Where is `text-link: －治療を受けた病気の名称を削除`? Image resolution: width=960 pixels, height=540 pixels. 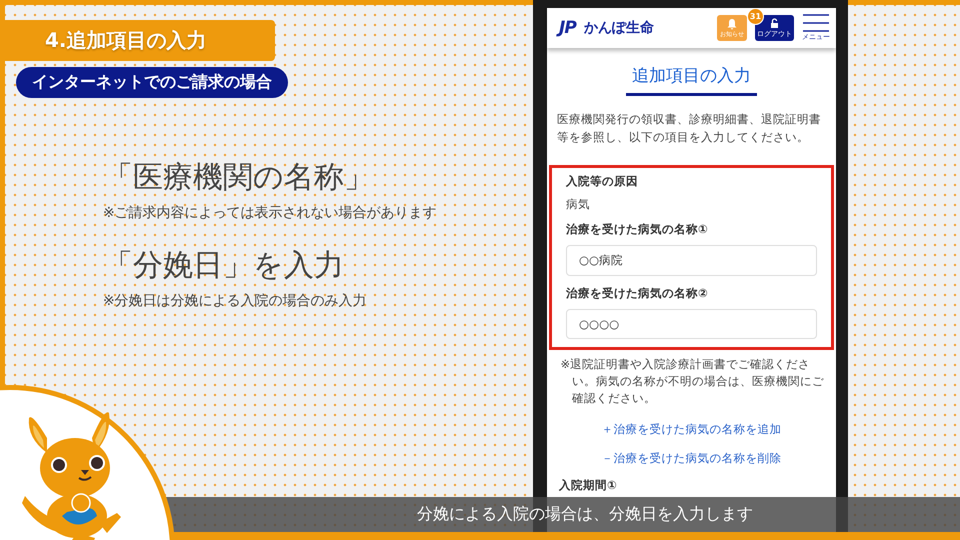
text-link: －治療を受けた病気の名称を削除 is located at coordinates (692, 458).